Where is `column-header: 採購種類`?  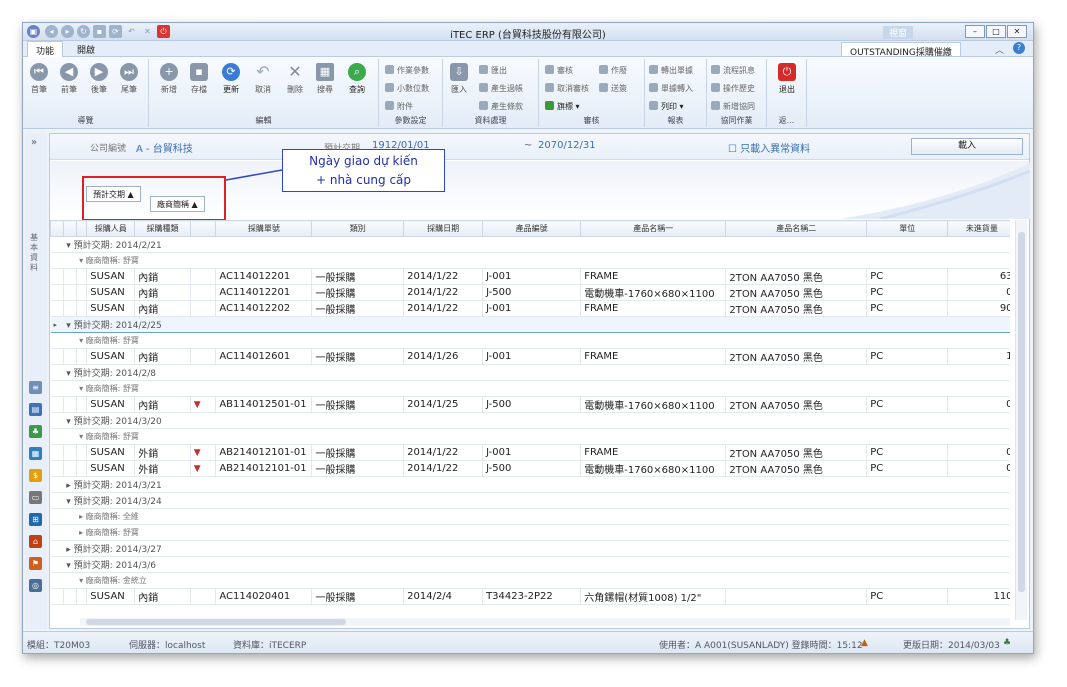 column-header: 採購種類 is located at coordinates (162, 228).